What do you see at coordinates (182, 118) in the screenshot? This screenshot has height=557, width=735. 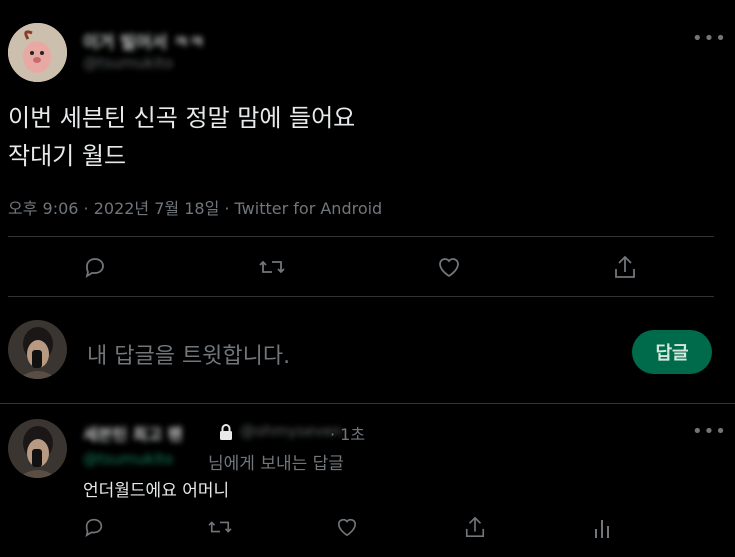 I see `tweet-text-line-1: 이번 세븐틴 신곡 정말 맘에 들어요` at bounding box center [182, 118].